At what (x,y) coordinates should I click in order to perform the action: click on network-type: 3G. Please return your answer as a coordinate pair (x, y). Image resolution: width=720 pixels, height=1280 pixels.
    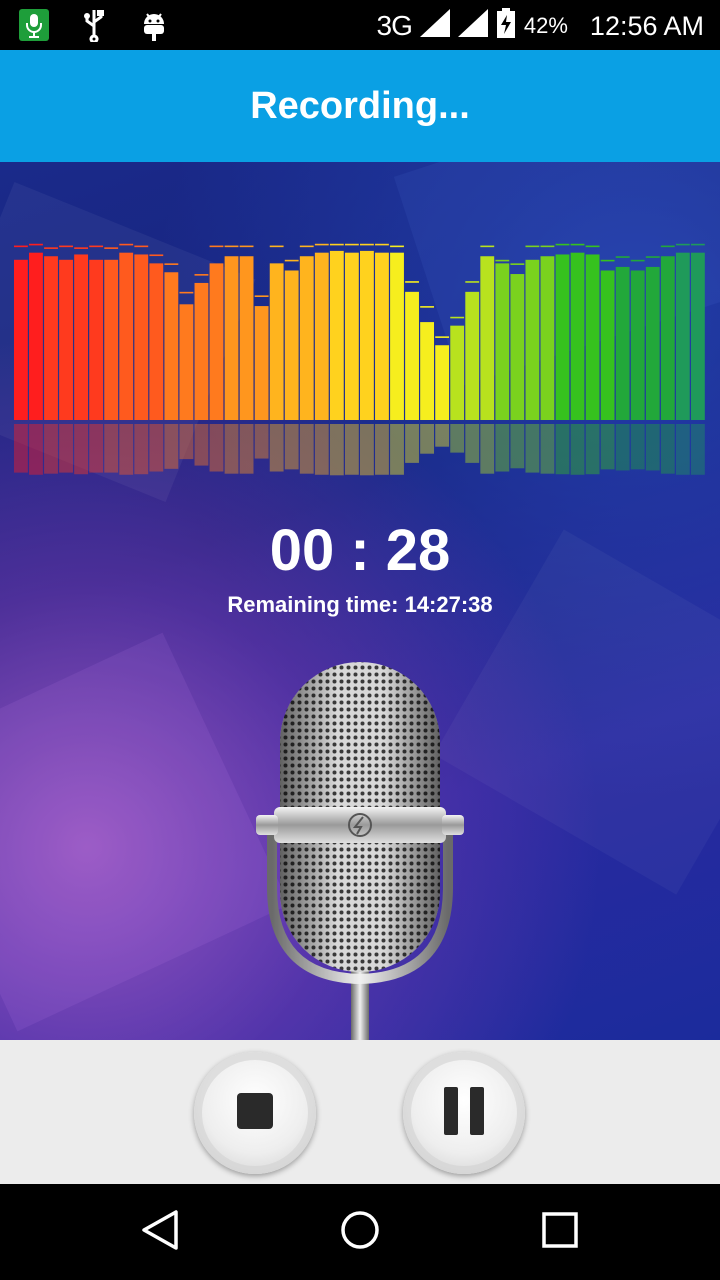
    Looking at the image, I should click on (394, 25).